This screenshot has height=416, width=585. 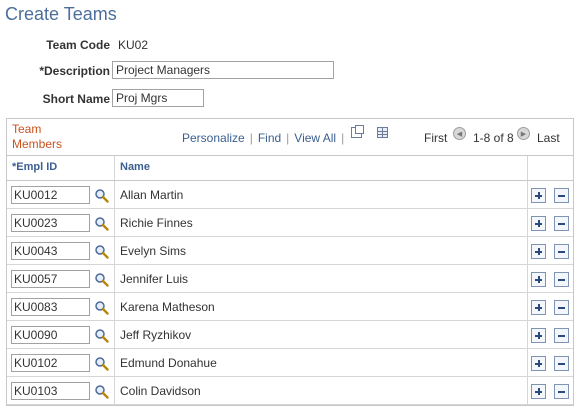 What do you see at coordinates (50, 251) in the screenshot?
I see `empl-id-field: KU0043` at bounding box center [50, 251].